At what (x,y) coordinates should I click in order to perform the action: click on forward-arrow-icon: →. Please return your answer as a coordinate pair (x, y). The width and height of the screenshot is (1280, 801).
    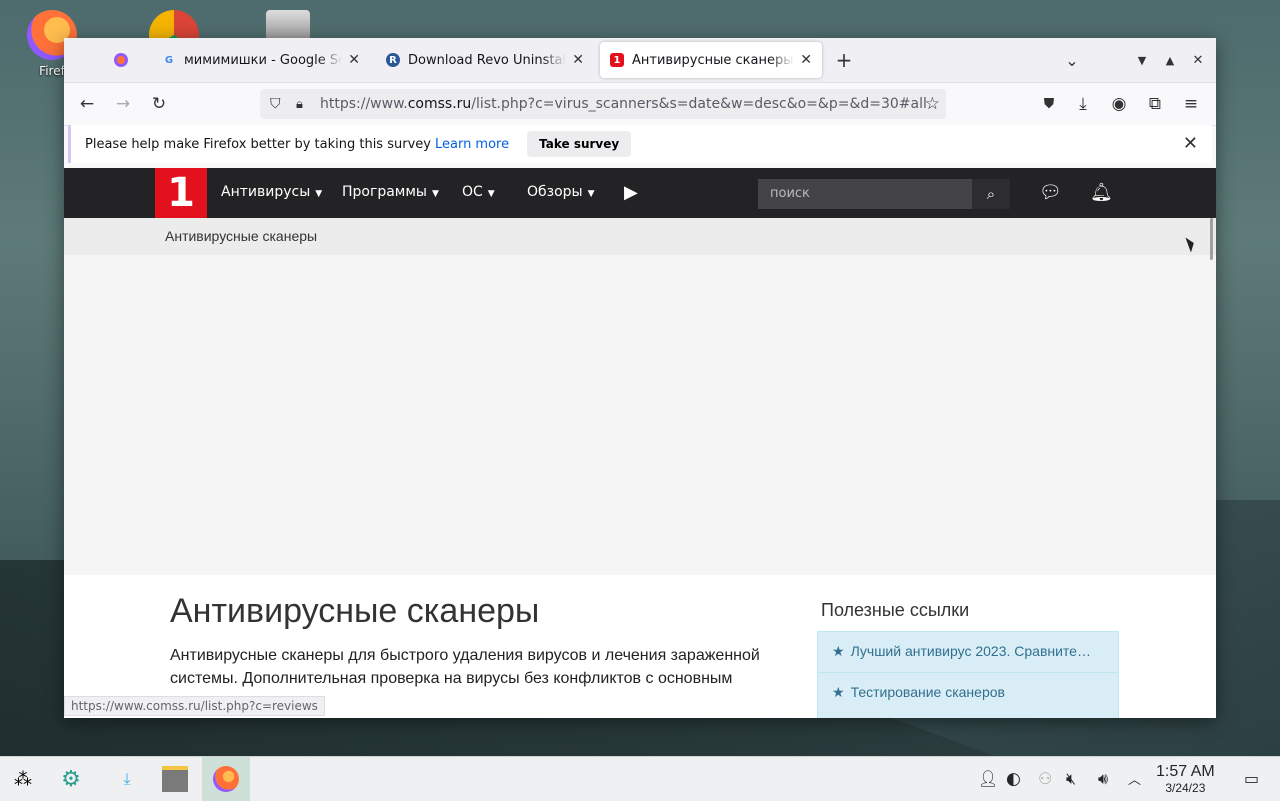
    Looking at the image, I should click on (123, 104).